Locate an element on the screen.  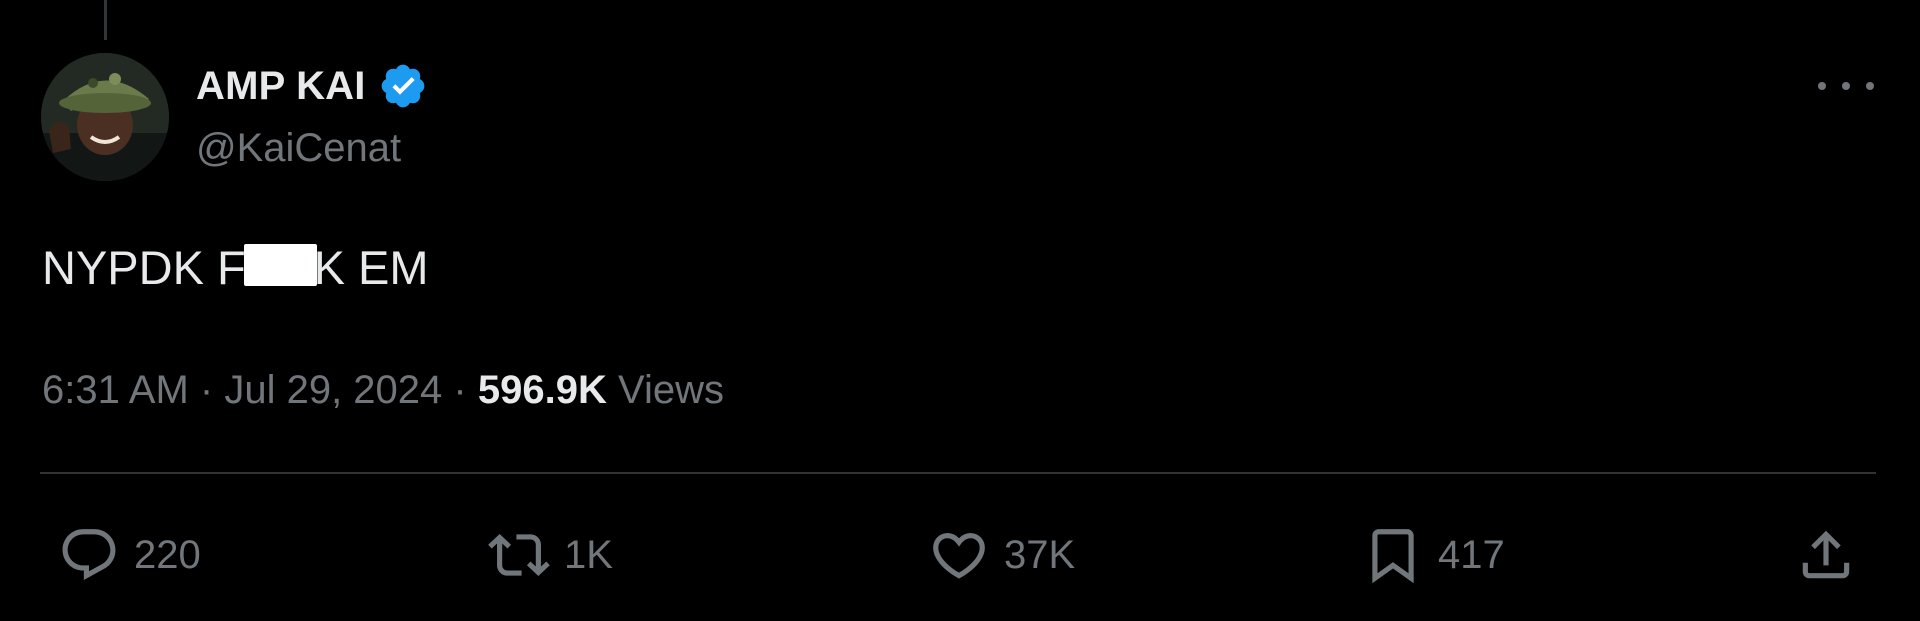
censored-word-part: UC is located at coordinates (280, 267).